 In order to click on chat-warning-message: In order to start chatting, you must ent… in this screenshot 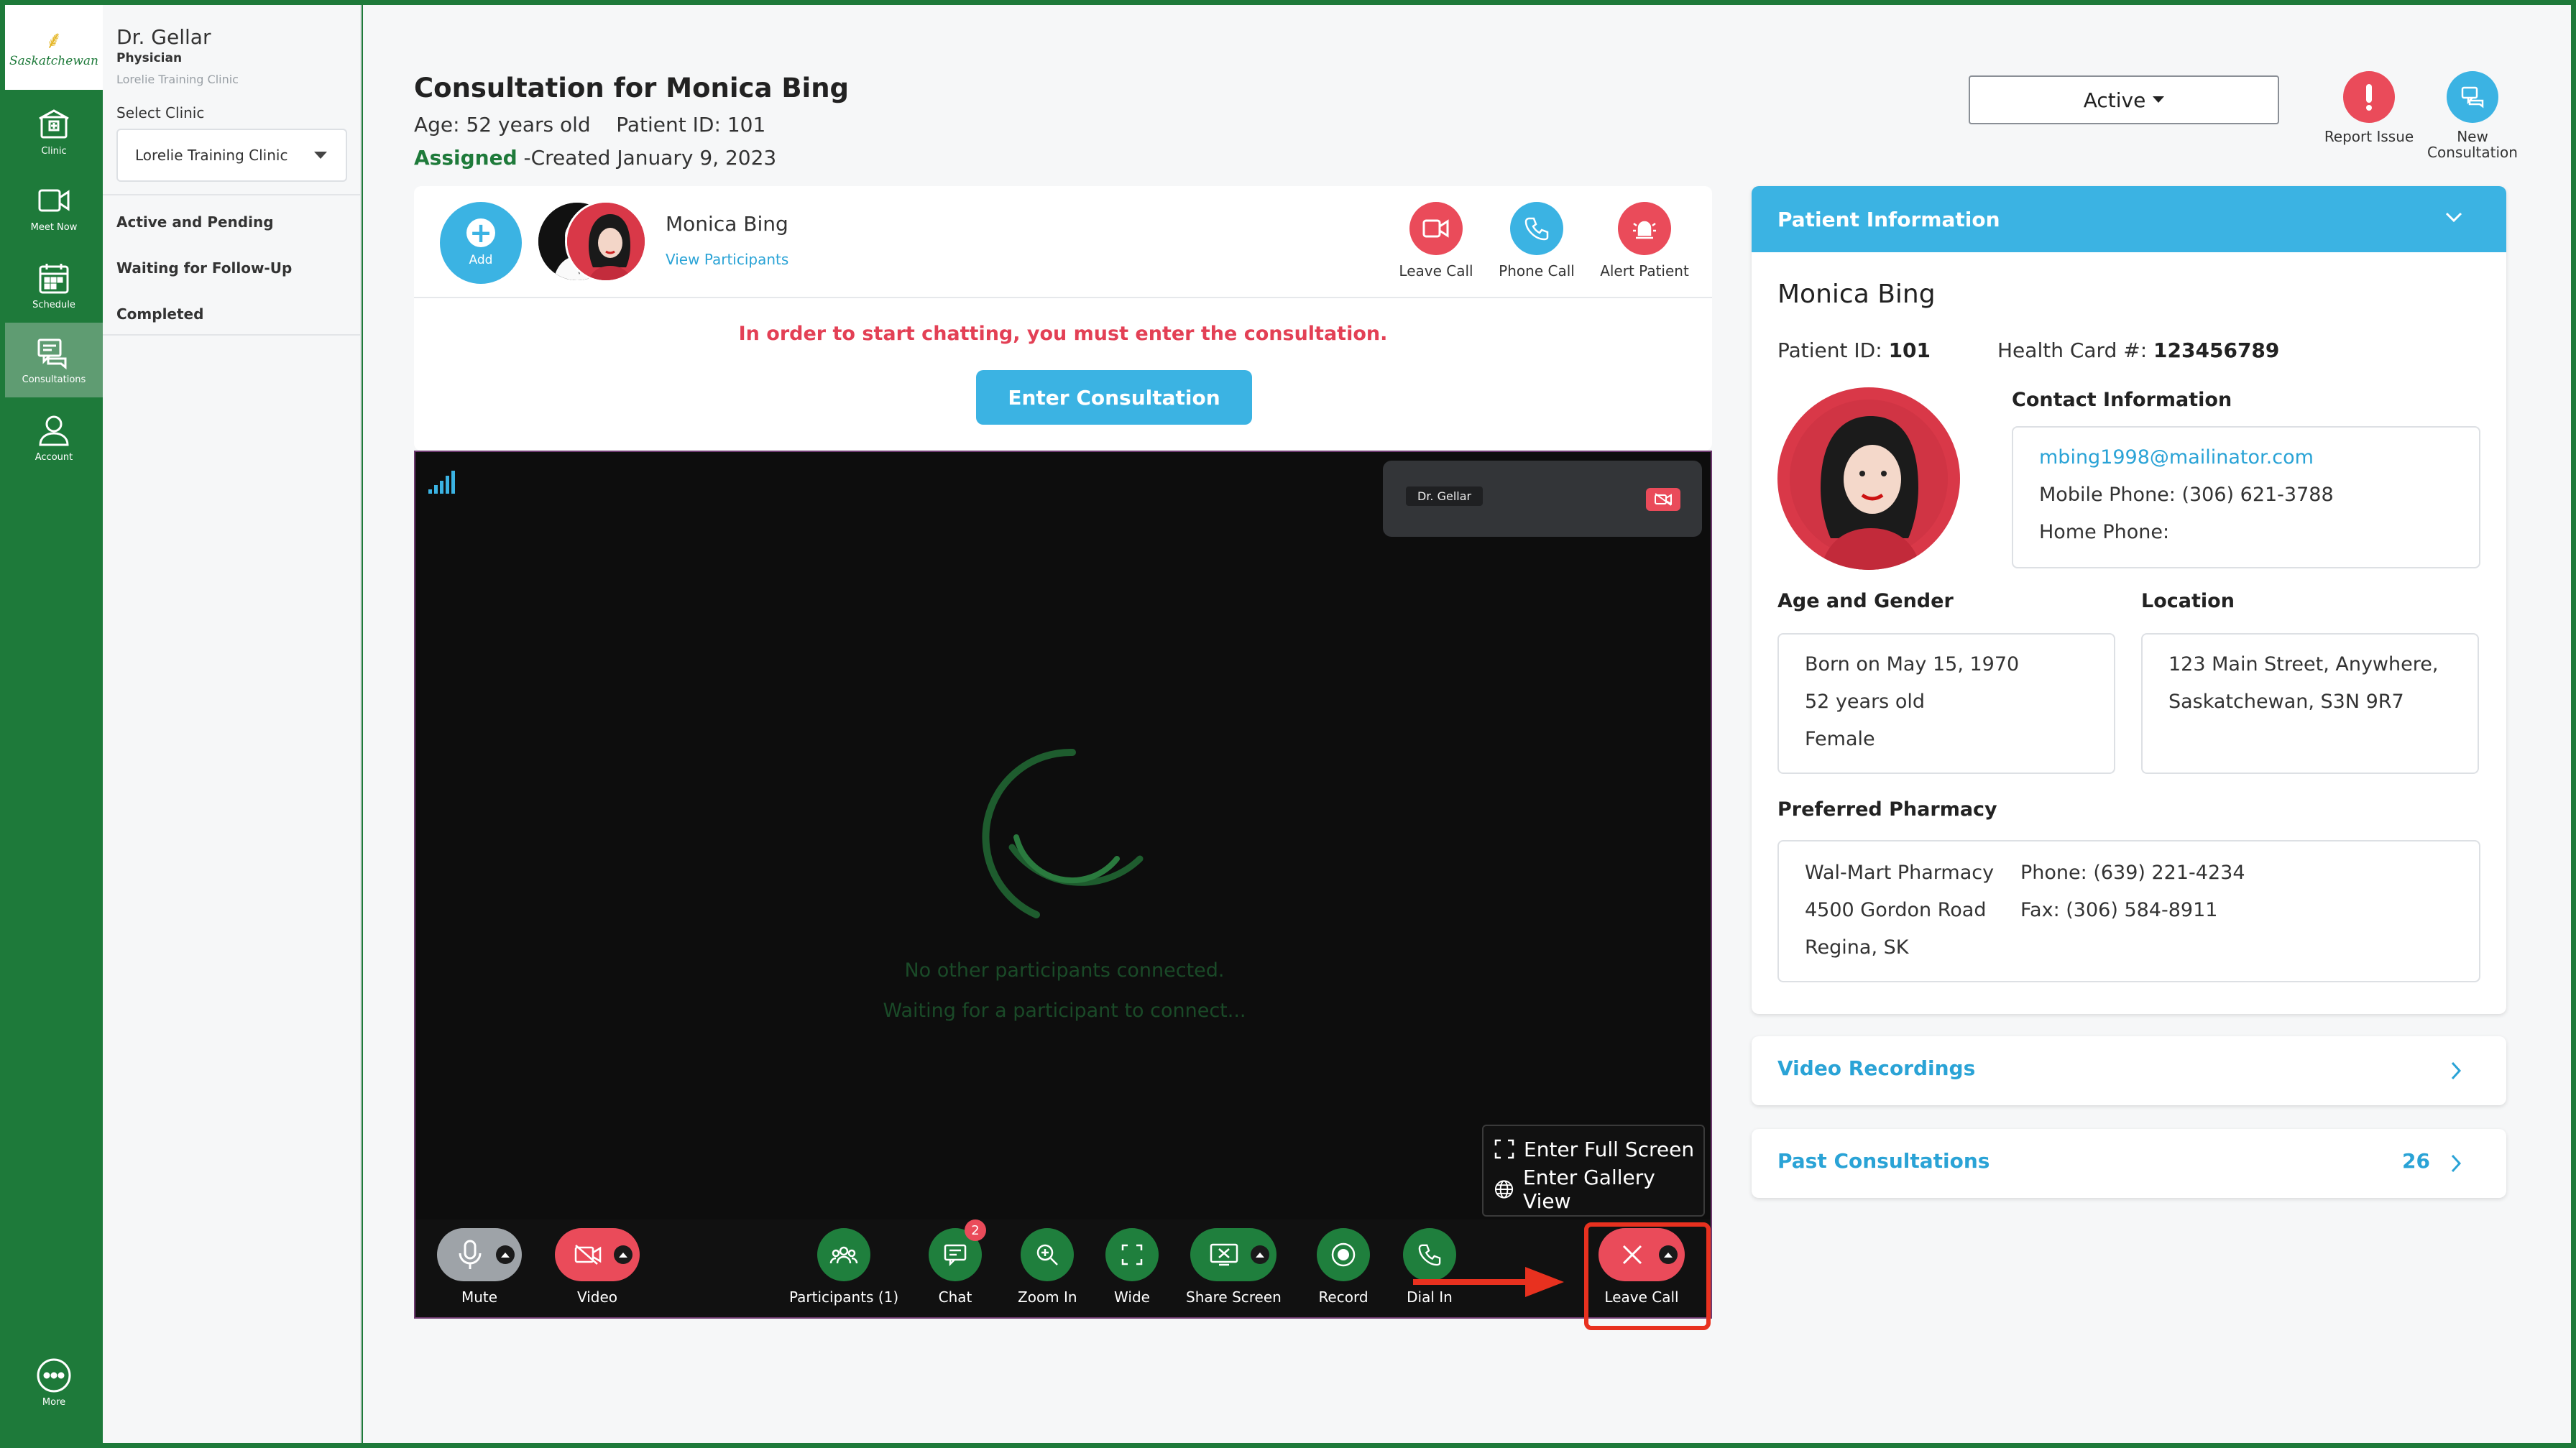, I will do `click(1063, 334)`.